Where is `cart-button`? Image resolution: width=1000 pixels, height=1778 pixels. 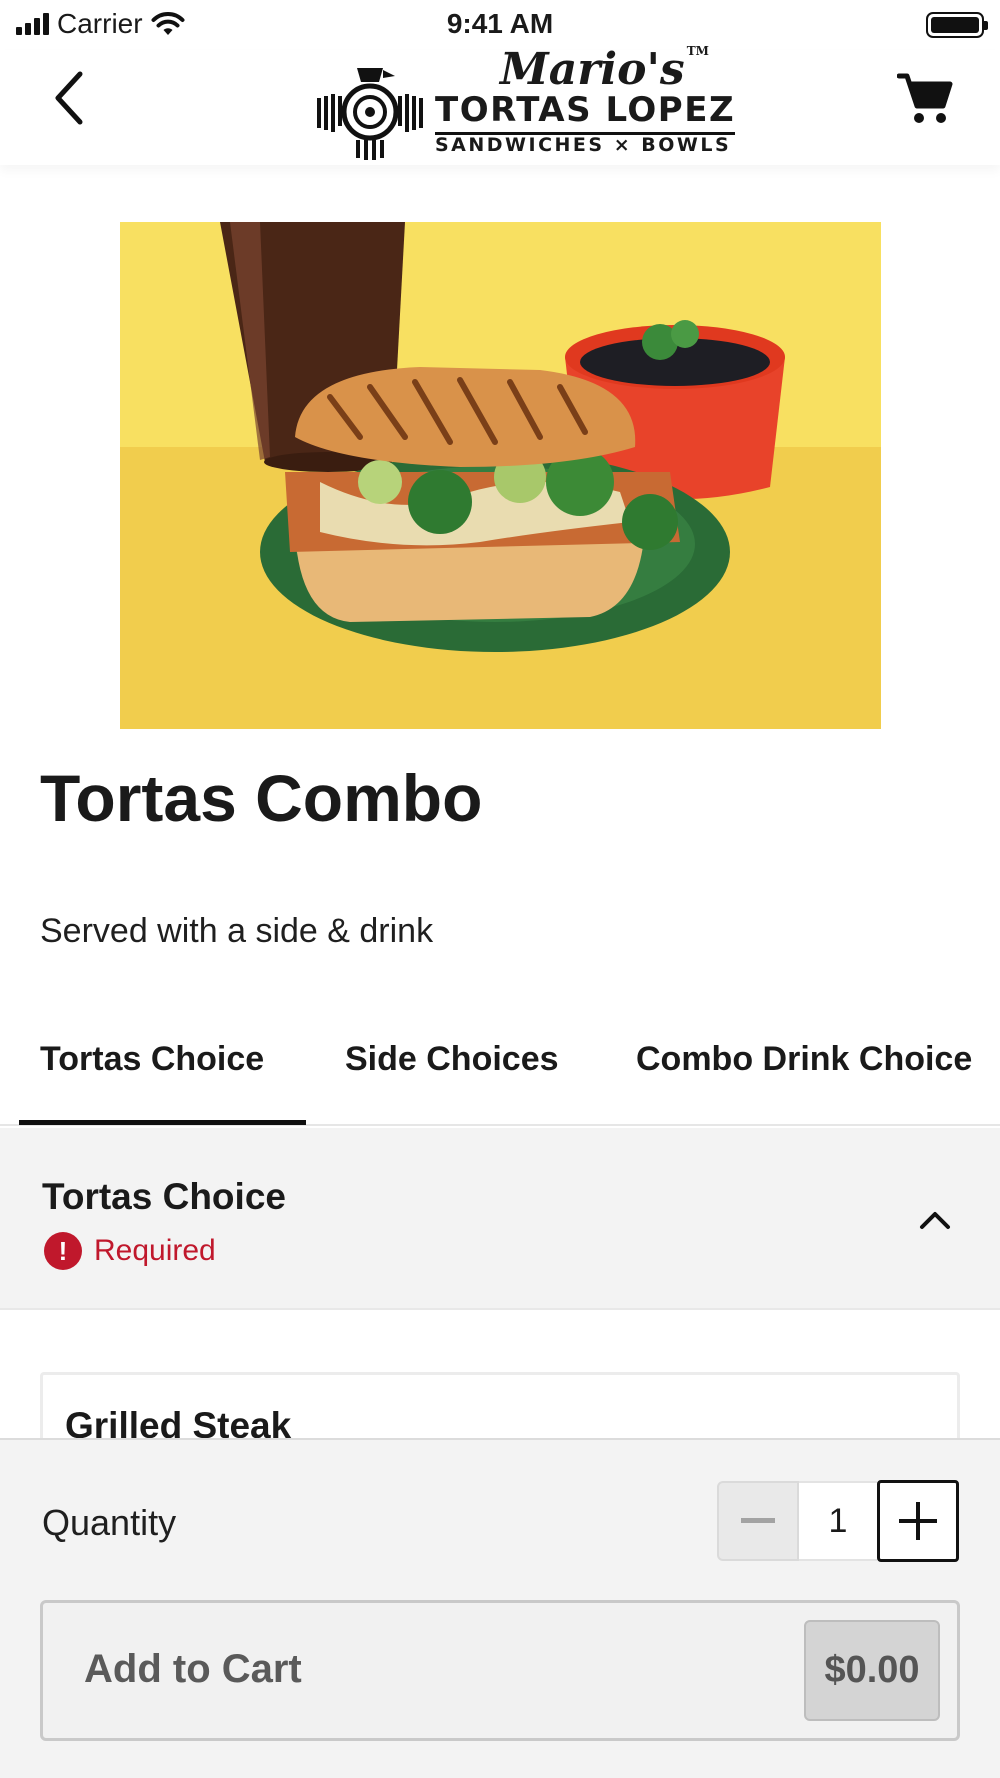
cart-button is located at coordinates (925, 99).